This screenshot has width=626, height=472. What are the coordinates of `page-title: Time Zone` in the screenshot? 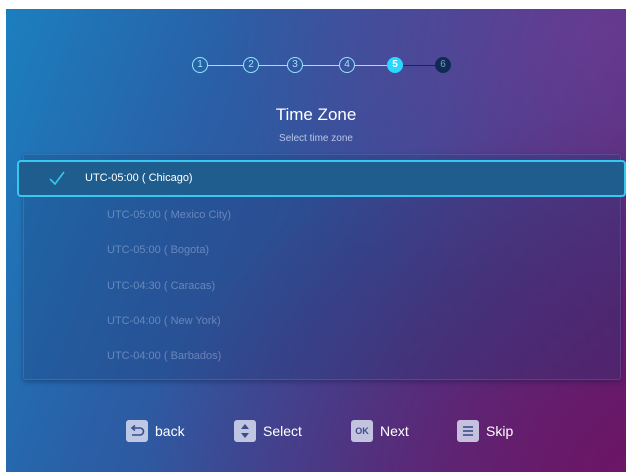 It's located at (316, 114).